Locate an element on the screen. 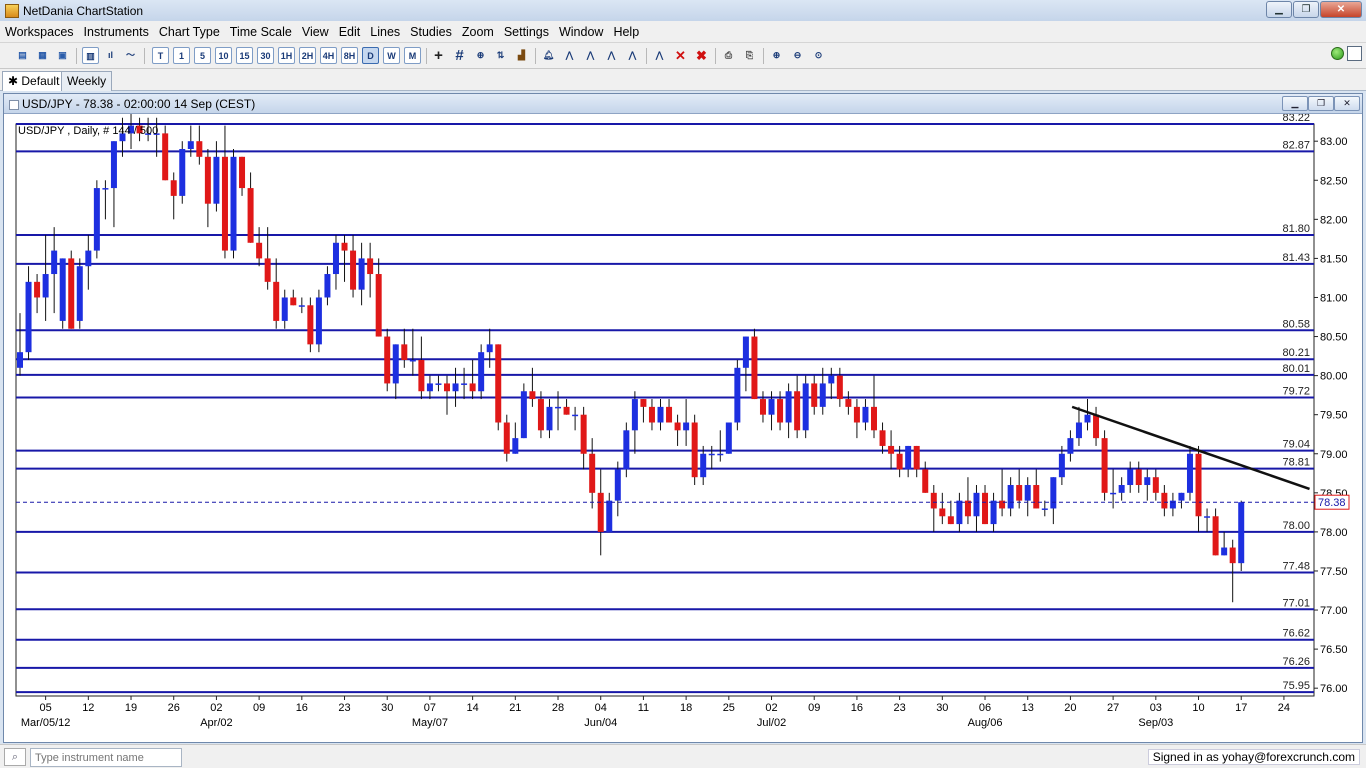  menu-time-scale: Time Scale is located at coordinates (261, 32).